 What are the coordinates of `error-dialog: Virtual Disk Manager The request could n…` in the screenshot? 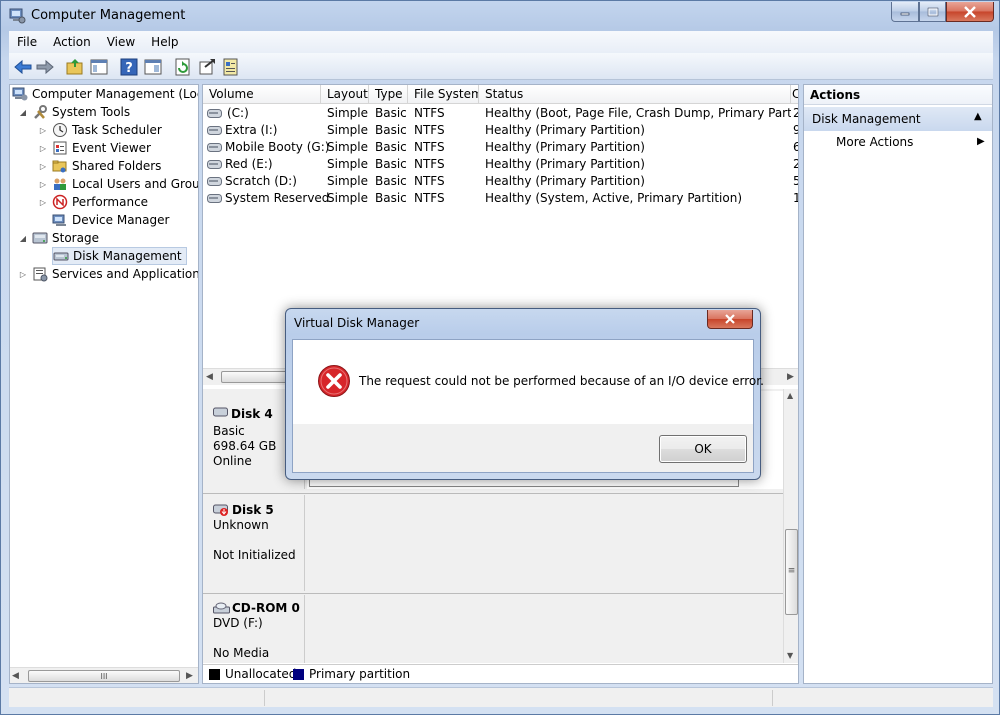 It's located at (524, 394).